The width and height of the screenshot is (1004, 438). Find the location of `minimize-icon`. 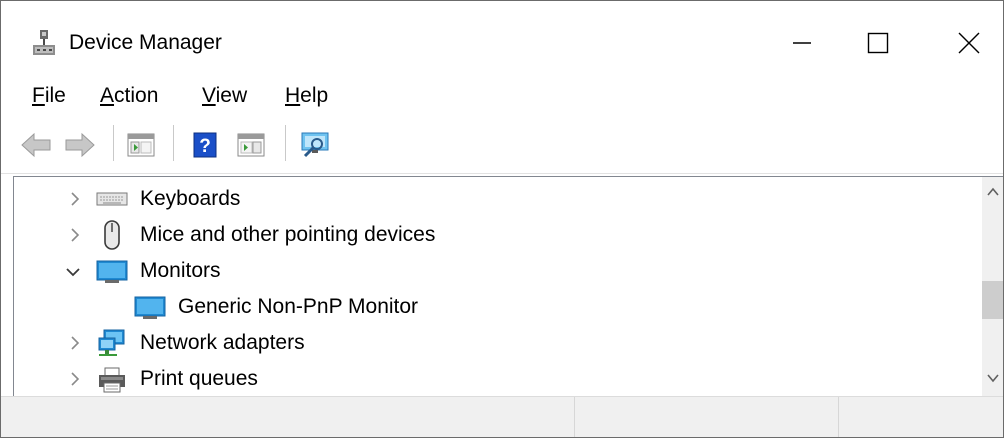

minimize-icon is located at coordinates (802, 43).